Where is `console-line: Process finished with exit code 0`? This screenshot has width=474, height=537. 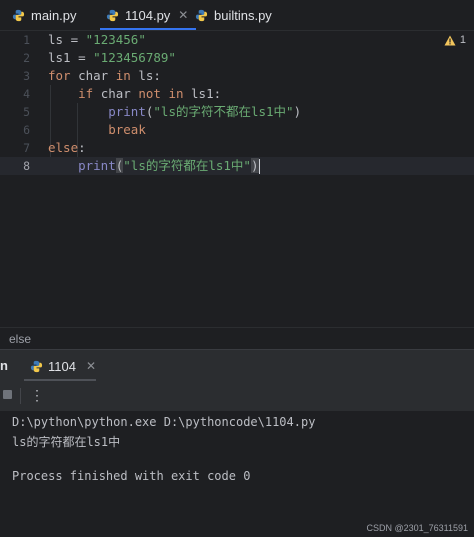 console-line: Process finished with exit code 0 is located at coordinates (131, 476).